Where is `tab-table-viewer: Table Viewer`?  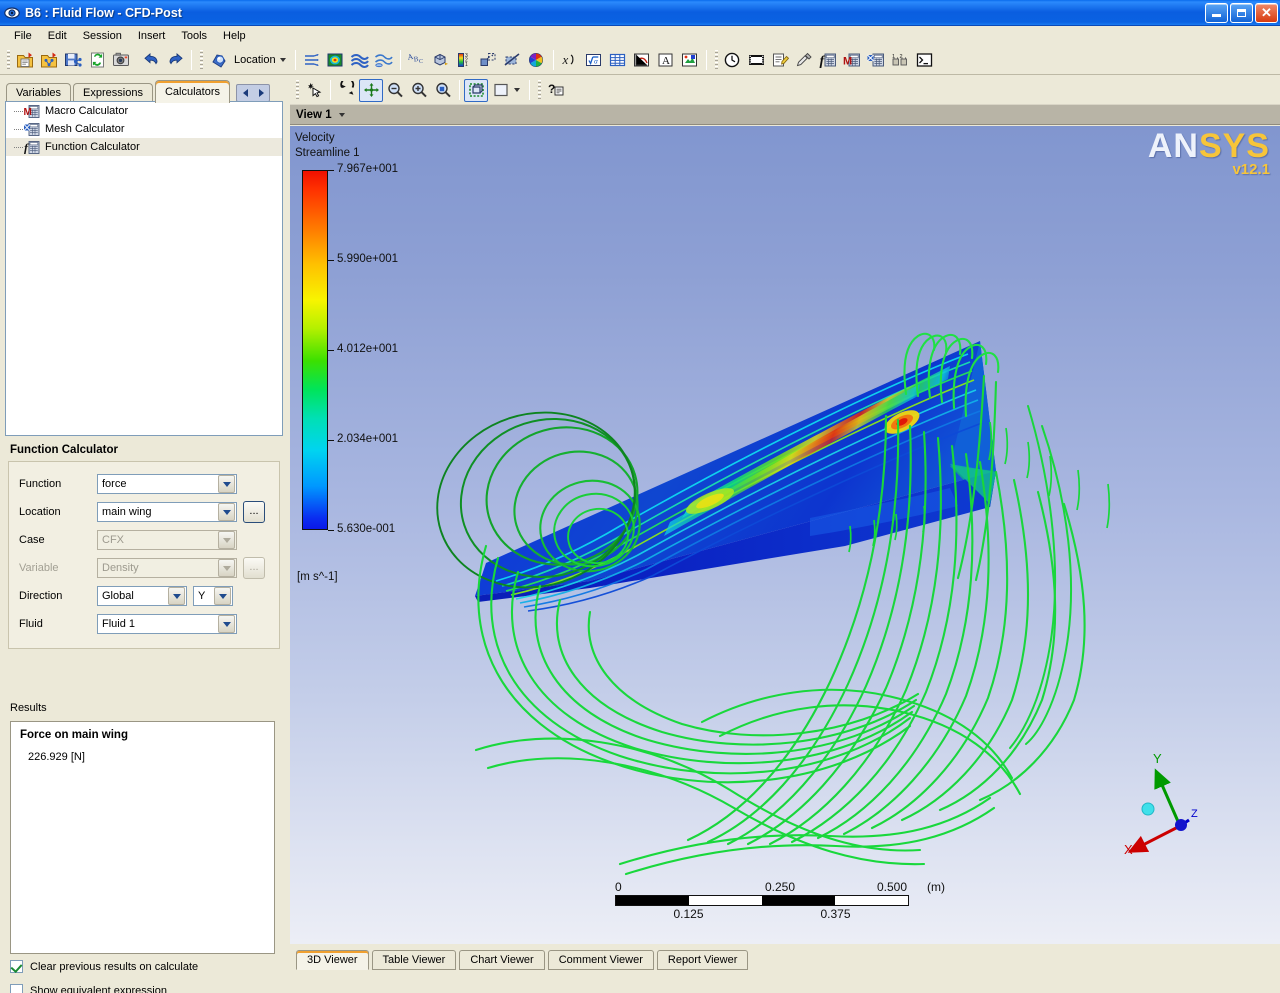
tab-table-viewer: Table Viewer is located at coordinates (414, 960).